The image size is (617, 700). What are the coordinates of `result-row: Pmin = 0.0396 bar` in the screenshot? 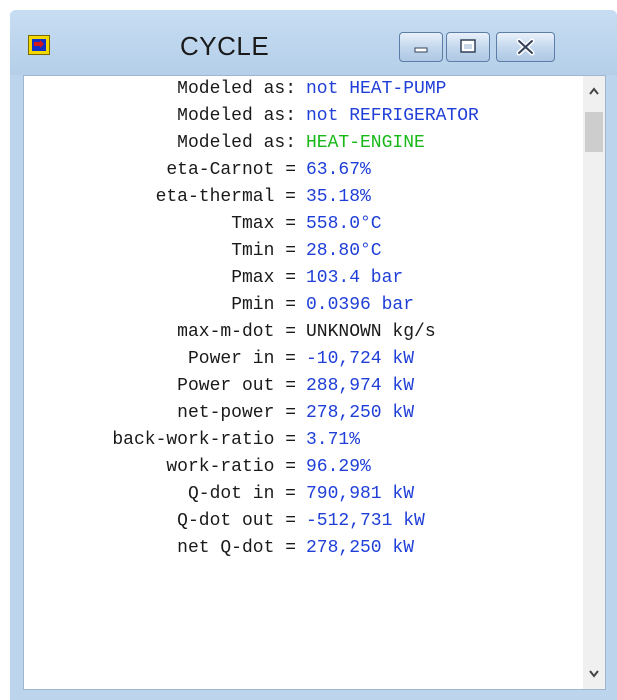 It's located at (304, 305).